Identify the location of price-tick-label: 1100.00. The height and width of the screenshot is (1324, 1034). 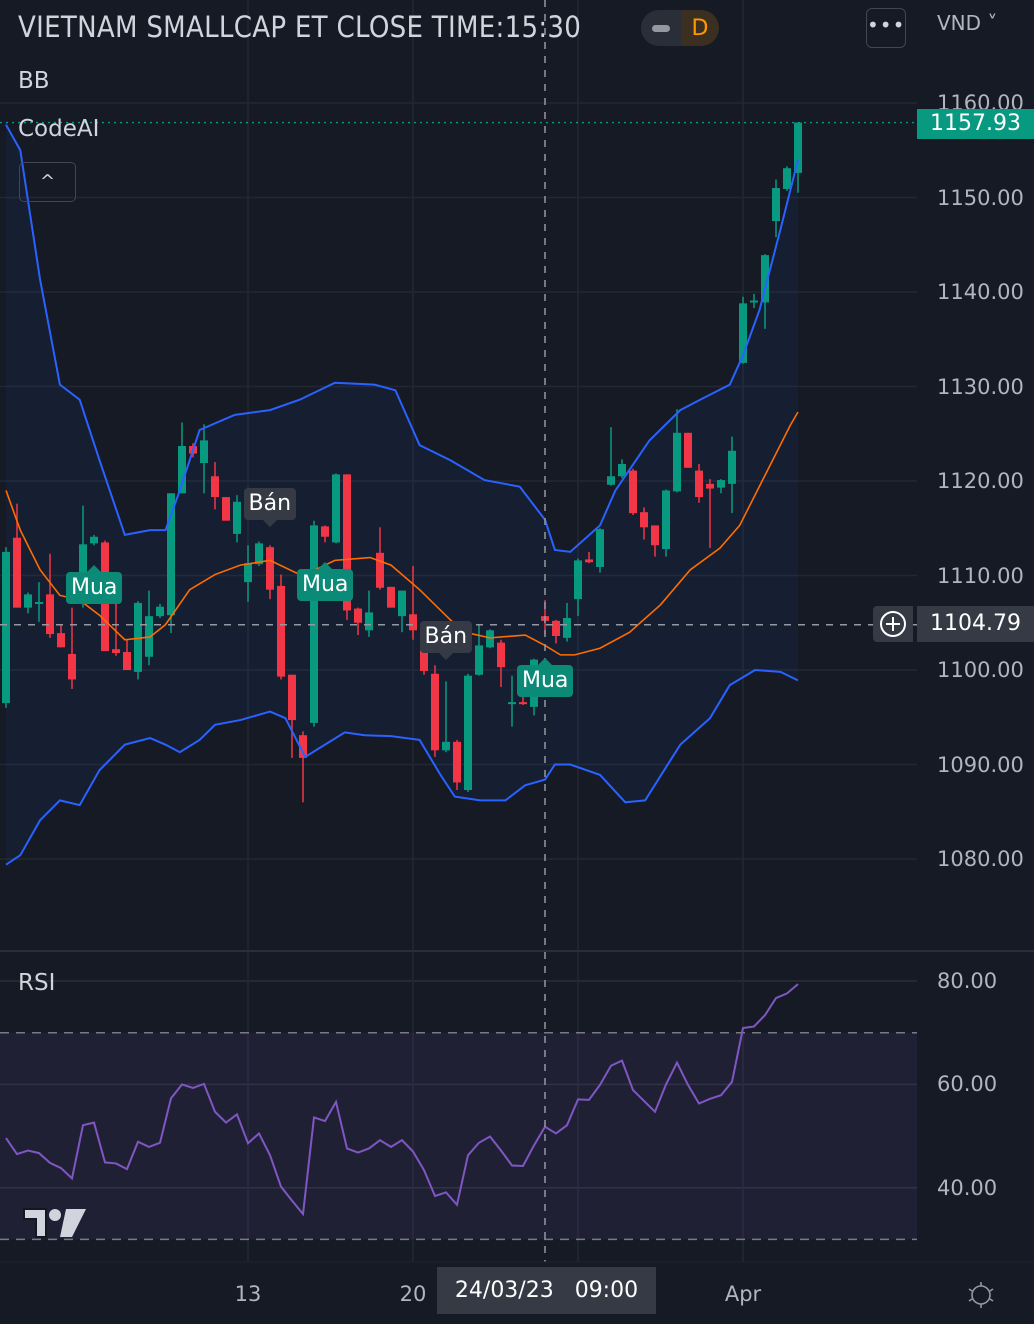
(980, 670).